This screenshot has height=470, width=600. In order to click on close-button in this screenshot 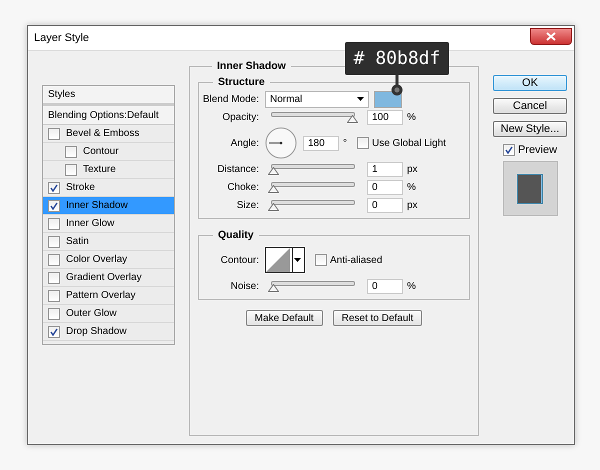, I will do `click(551, 36)`.